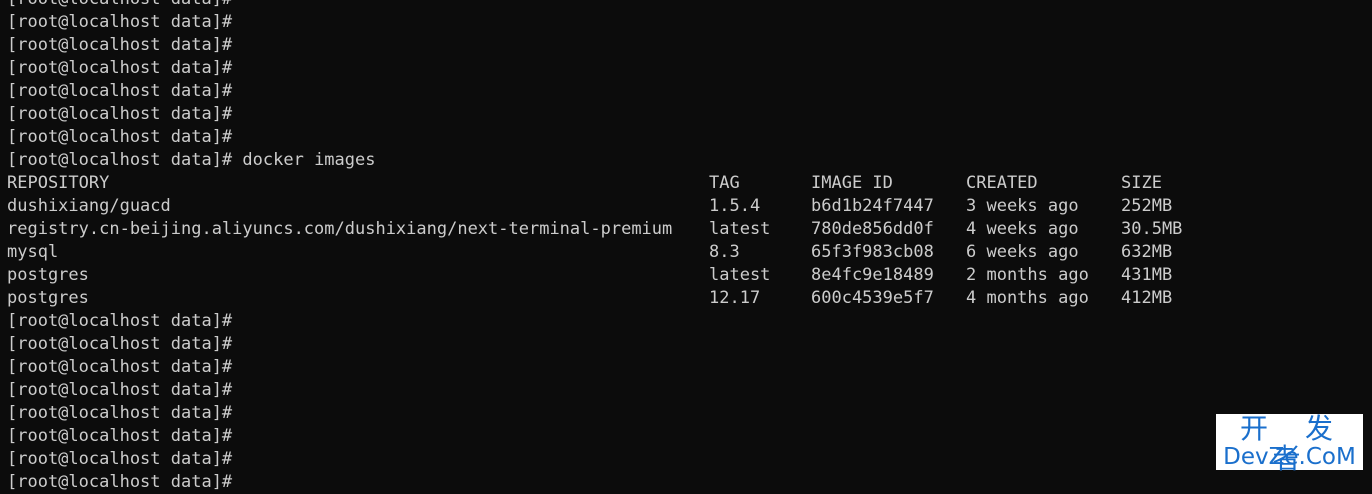 This screenshot has width=1372, height=494. Describe the element at coordinates (1027, 298) in the screenshot. I see `cell-created: 4 months ago` at that location.